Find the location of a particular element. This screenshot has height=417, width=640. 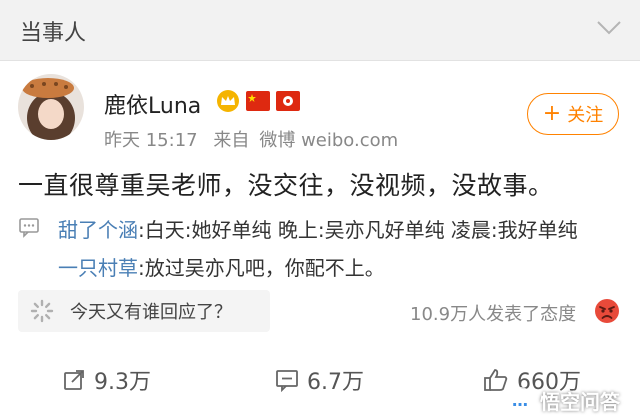

follow-label: 关注 is located at coordinates (585, 115).